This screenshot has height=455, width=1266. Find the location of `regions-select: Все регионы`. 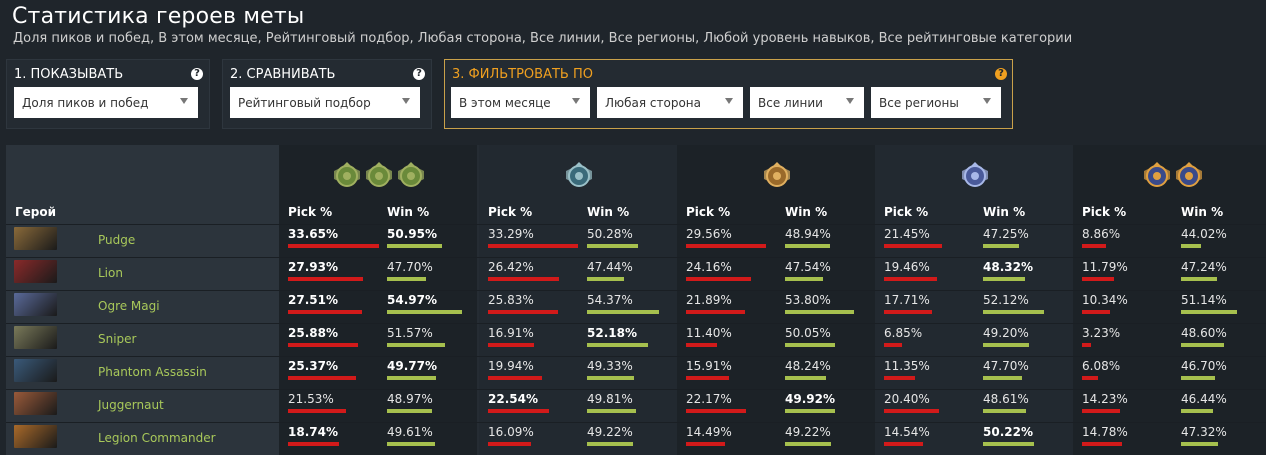

regions-select: Все регионы is located at coordinates (936, 102).